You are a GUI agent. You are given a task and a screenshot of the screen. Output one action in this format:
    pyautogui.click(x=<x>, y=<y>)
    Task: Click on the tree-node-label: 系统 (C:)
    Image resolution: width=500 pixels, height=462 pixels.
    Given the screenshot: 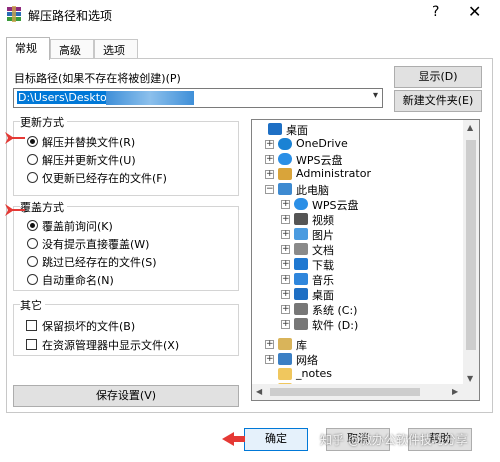 What is the action you would take?
    pyautogui.click(x=335, y=310)
    